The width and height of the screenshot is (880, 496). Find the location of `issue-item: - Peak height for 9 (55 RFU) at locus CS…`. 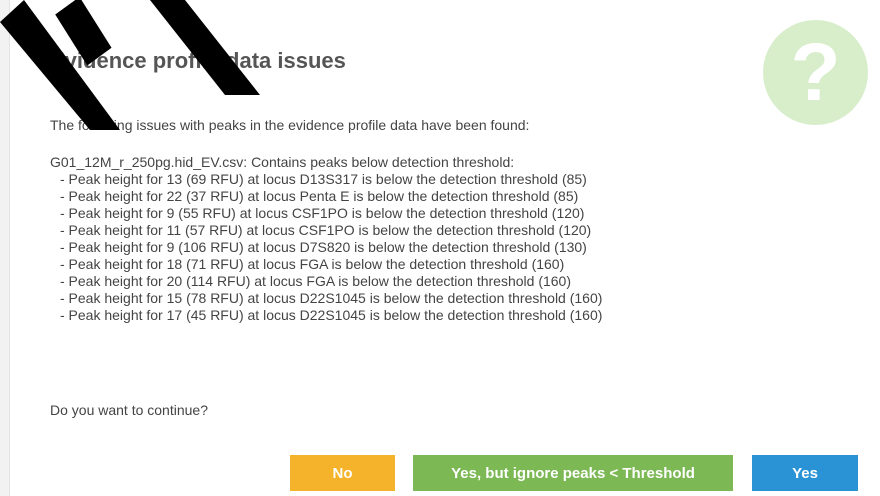

issue-item: - Peak height for 9 (55 RFU) at locus CS… is located at coordinates (322, 213).